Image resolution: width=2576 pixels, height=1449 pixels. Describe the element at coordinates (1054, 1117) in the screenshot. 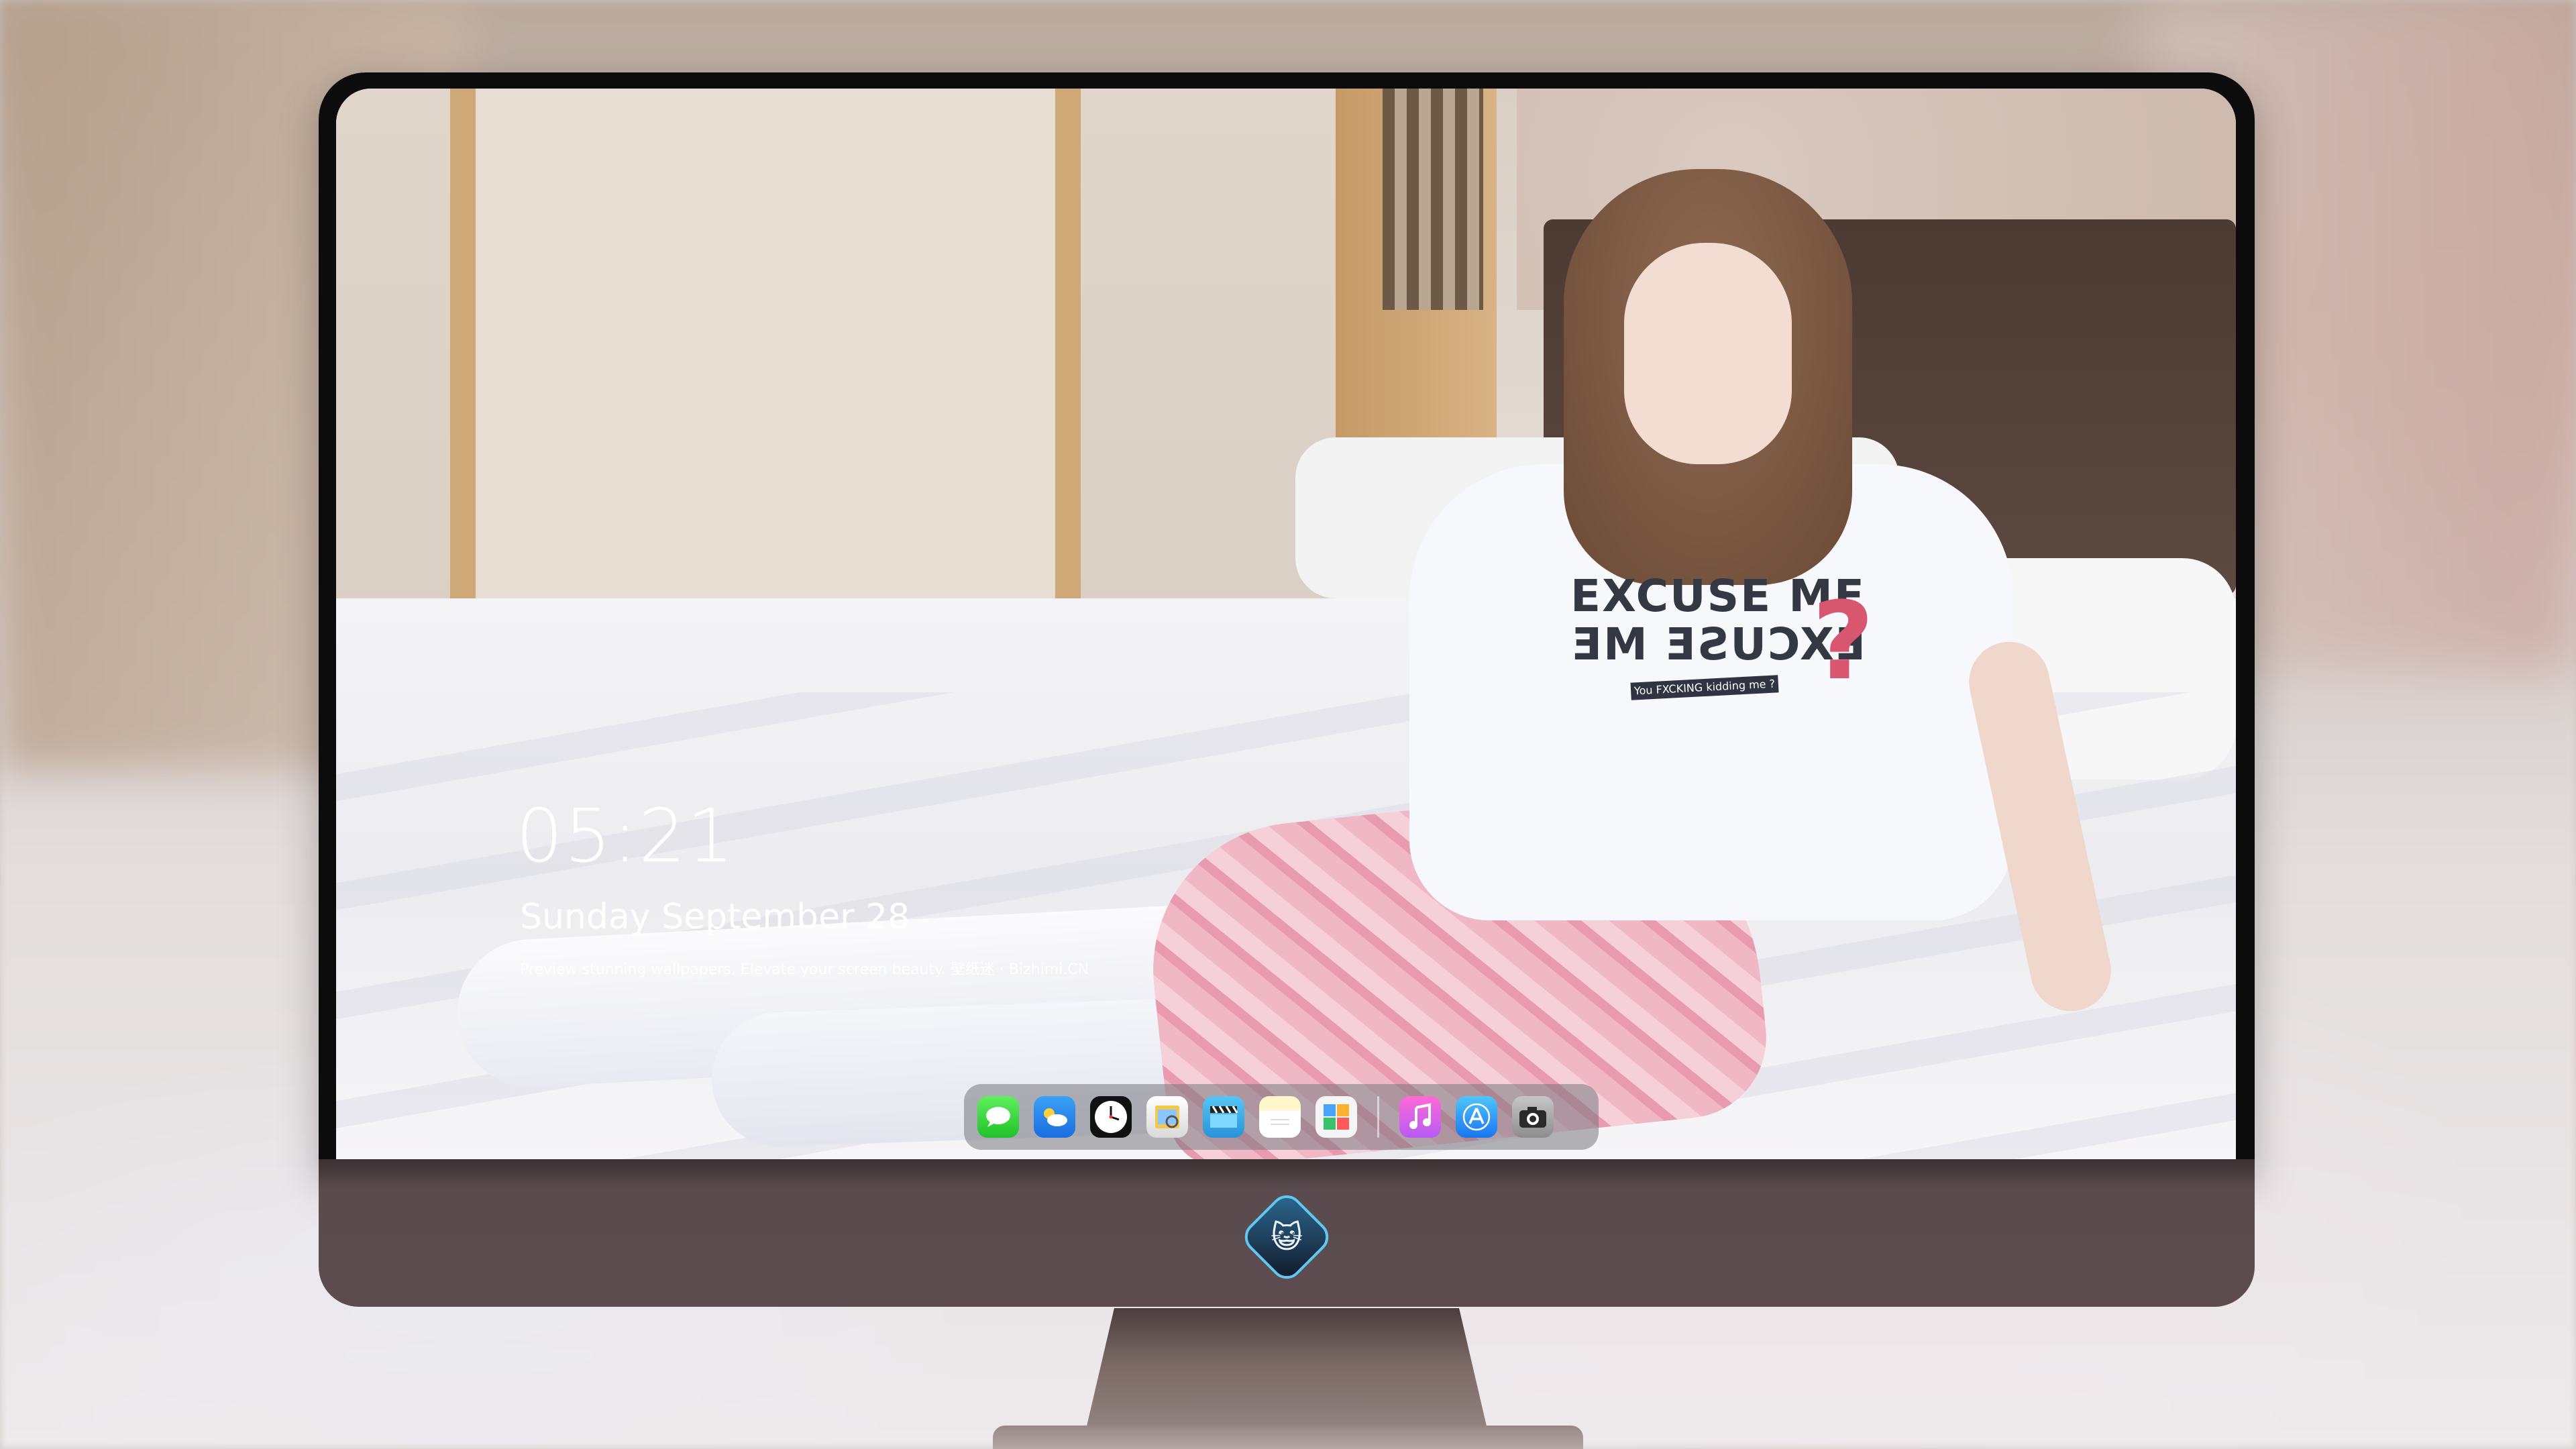

I see `weather-icon` at that location.